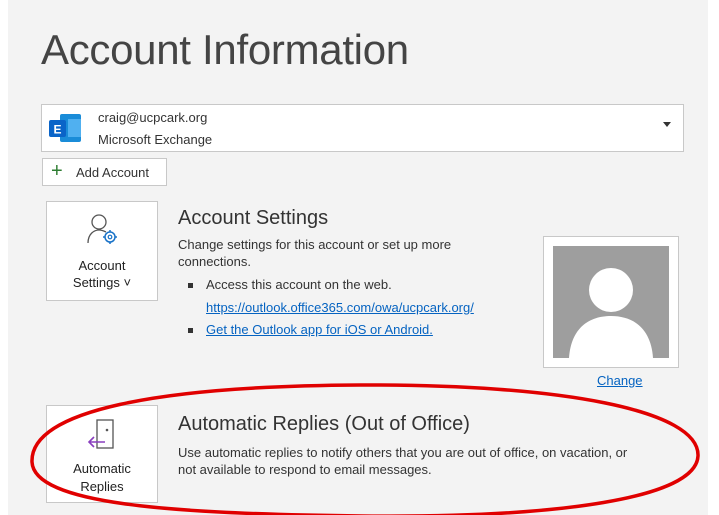  Describe the element at coordinates (102, 454) in the screenshot. I see `automatic-replies-button: Automatic Replies` at that location.